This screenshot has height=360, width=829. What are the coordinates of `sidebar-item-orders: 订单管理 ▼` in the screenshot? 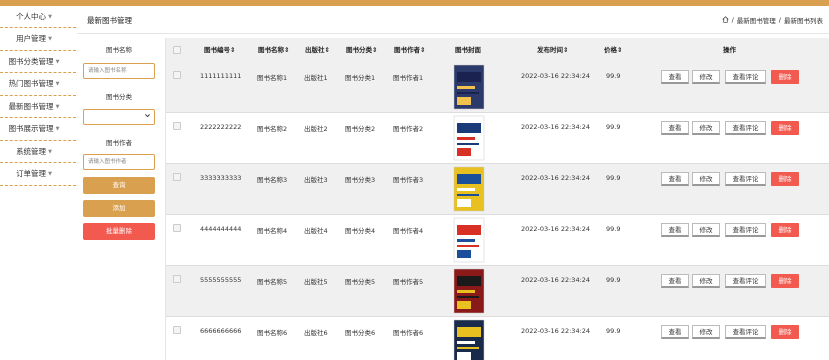 It's located at (38, 174).